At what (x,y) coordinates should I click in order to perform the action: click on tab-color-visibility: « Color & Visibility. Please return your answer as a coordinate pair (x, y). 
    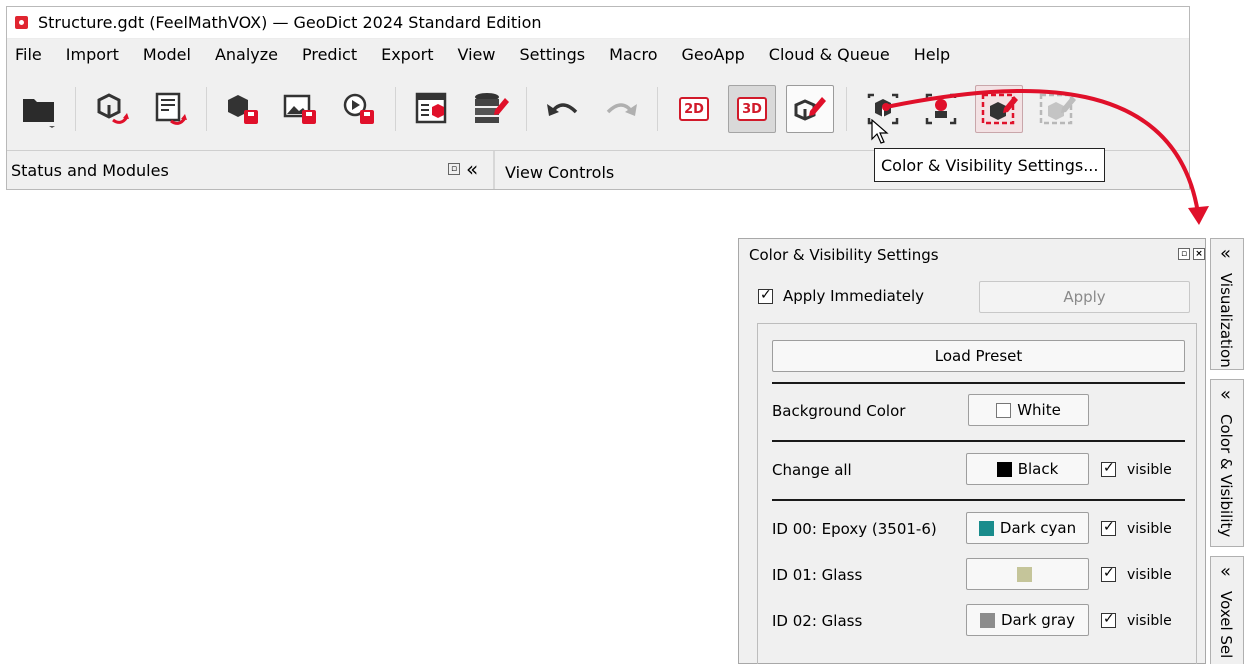
    Looking at the image, I should click on (1227, 463).